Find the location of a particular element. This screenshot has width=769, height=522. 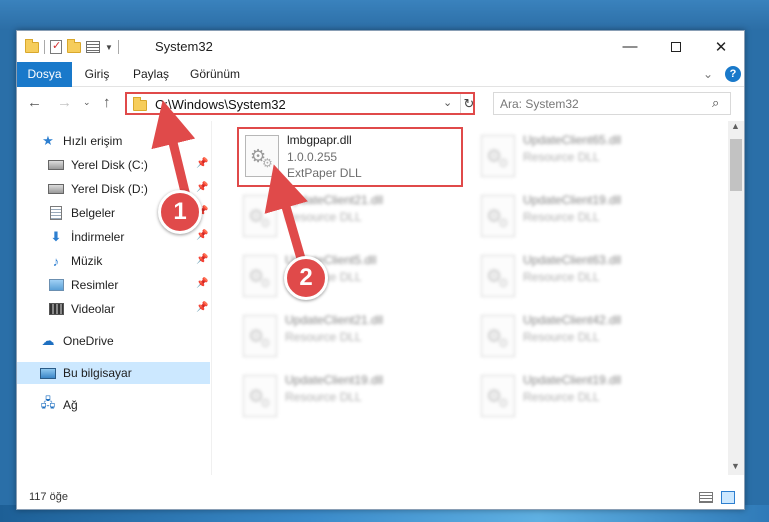

sidebar-item-pictures: Resimler 📌 is located at coordinates (113, 285).